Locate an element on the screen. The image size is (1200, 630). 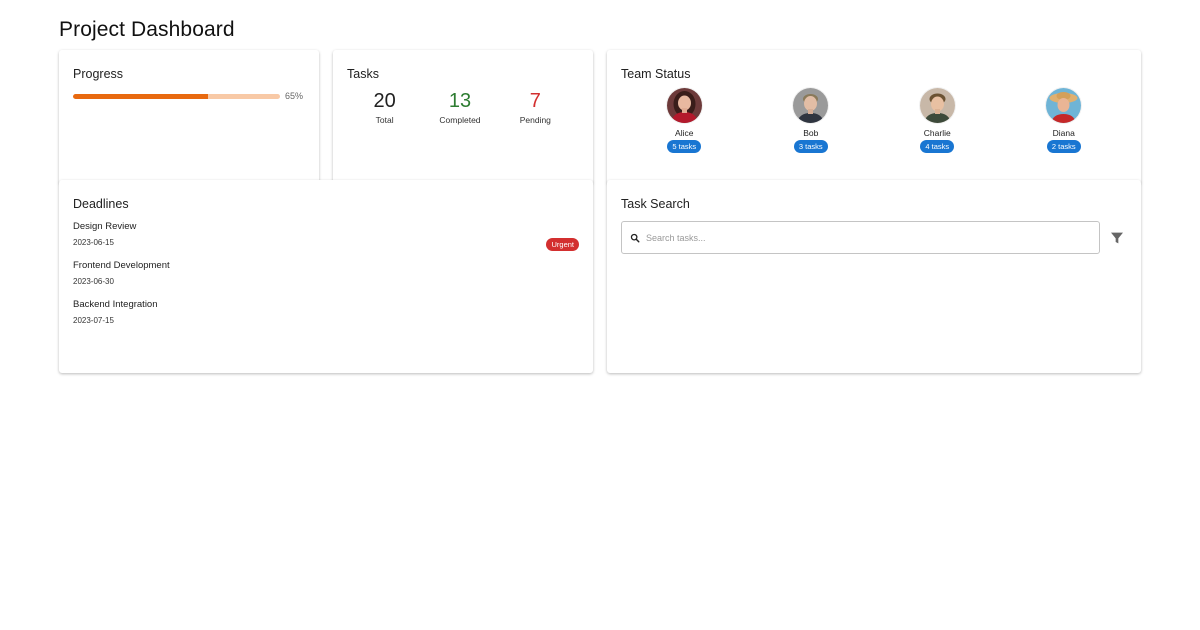
member-task-count-badge: 2 tasks is located at coordinates (1063, 146).